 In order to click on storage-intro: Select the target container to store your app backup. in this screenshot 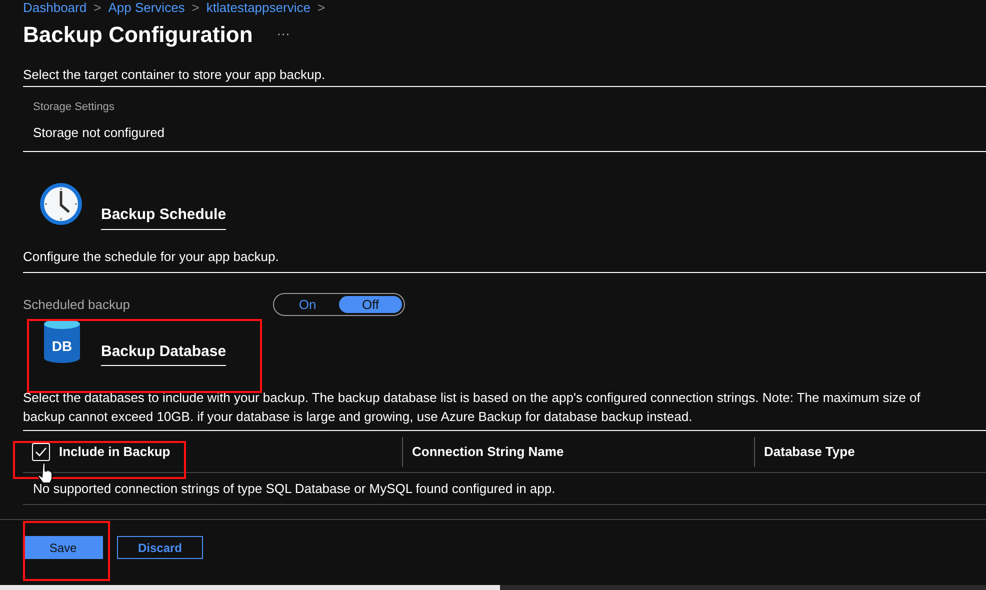, I will do `click(174, 74)`.